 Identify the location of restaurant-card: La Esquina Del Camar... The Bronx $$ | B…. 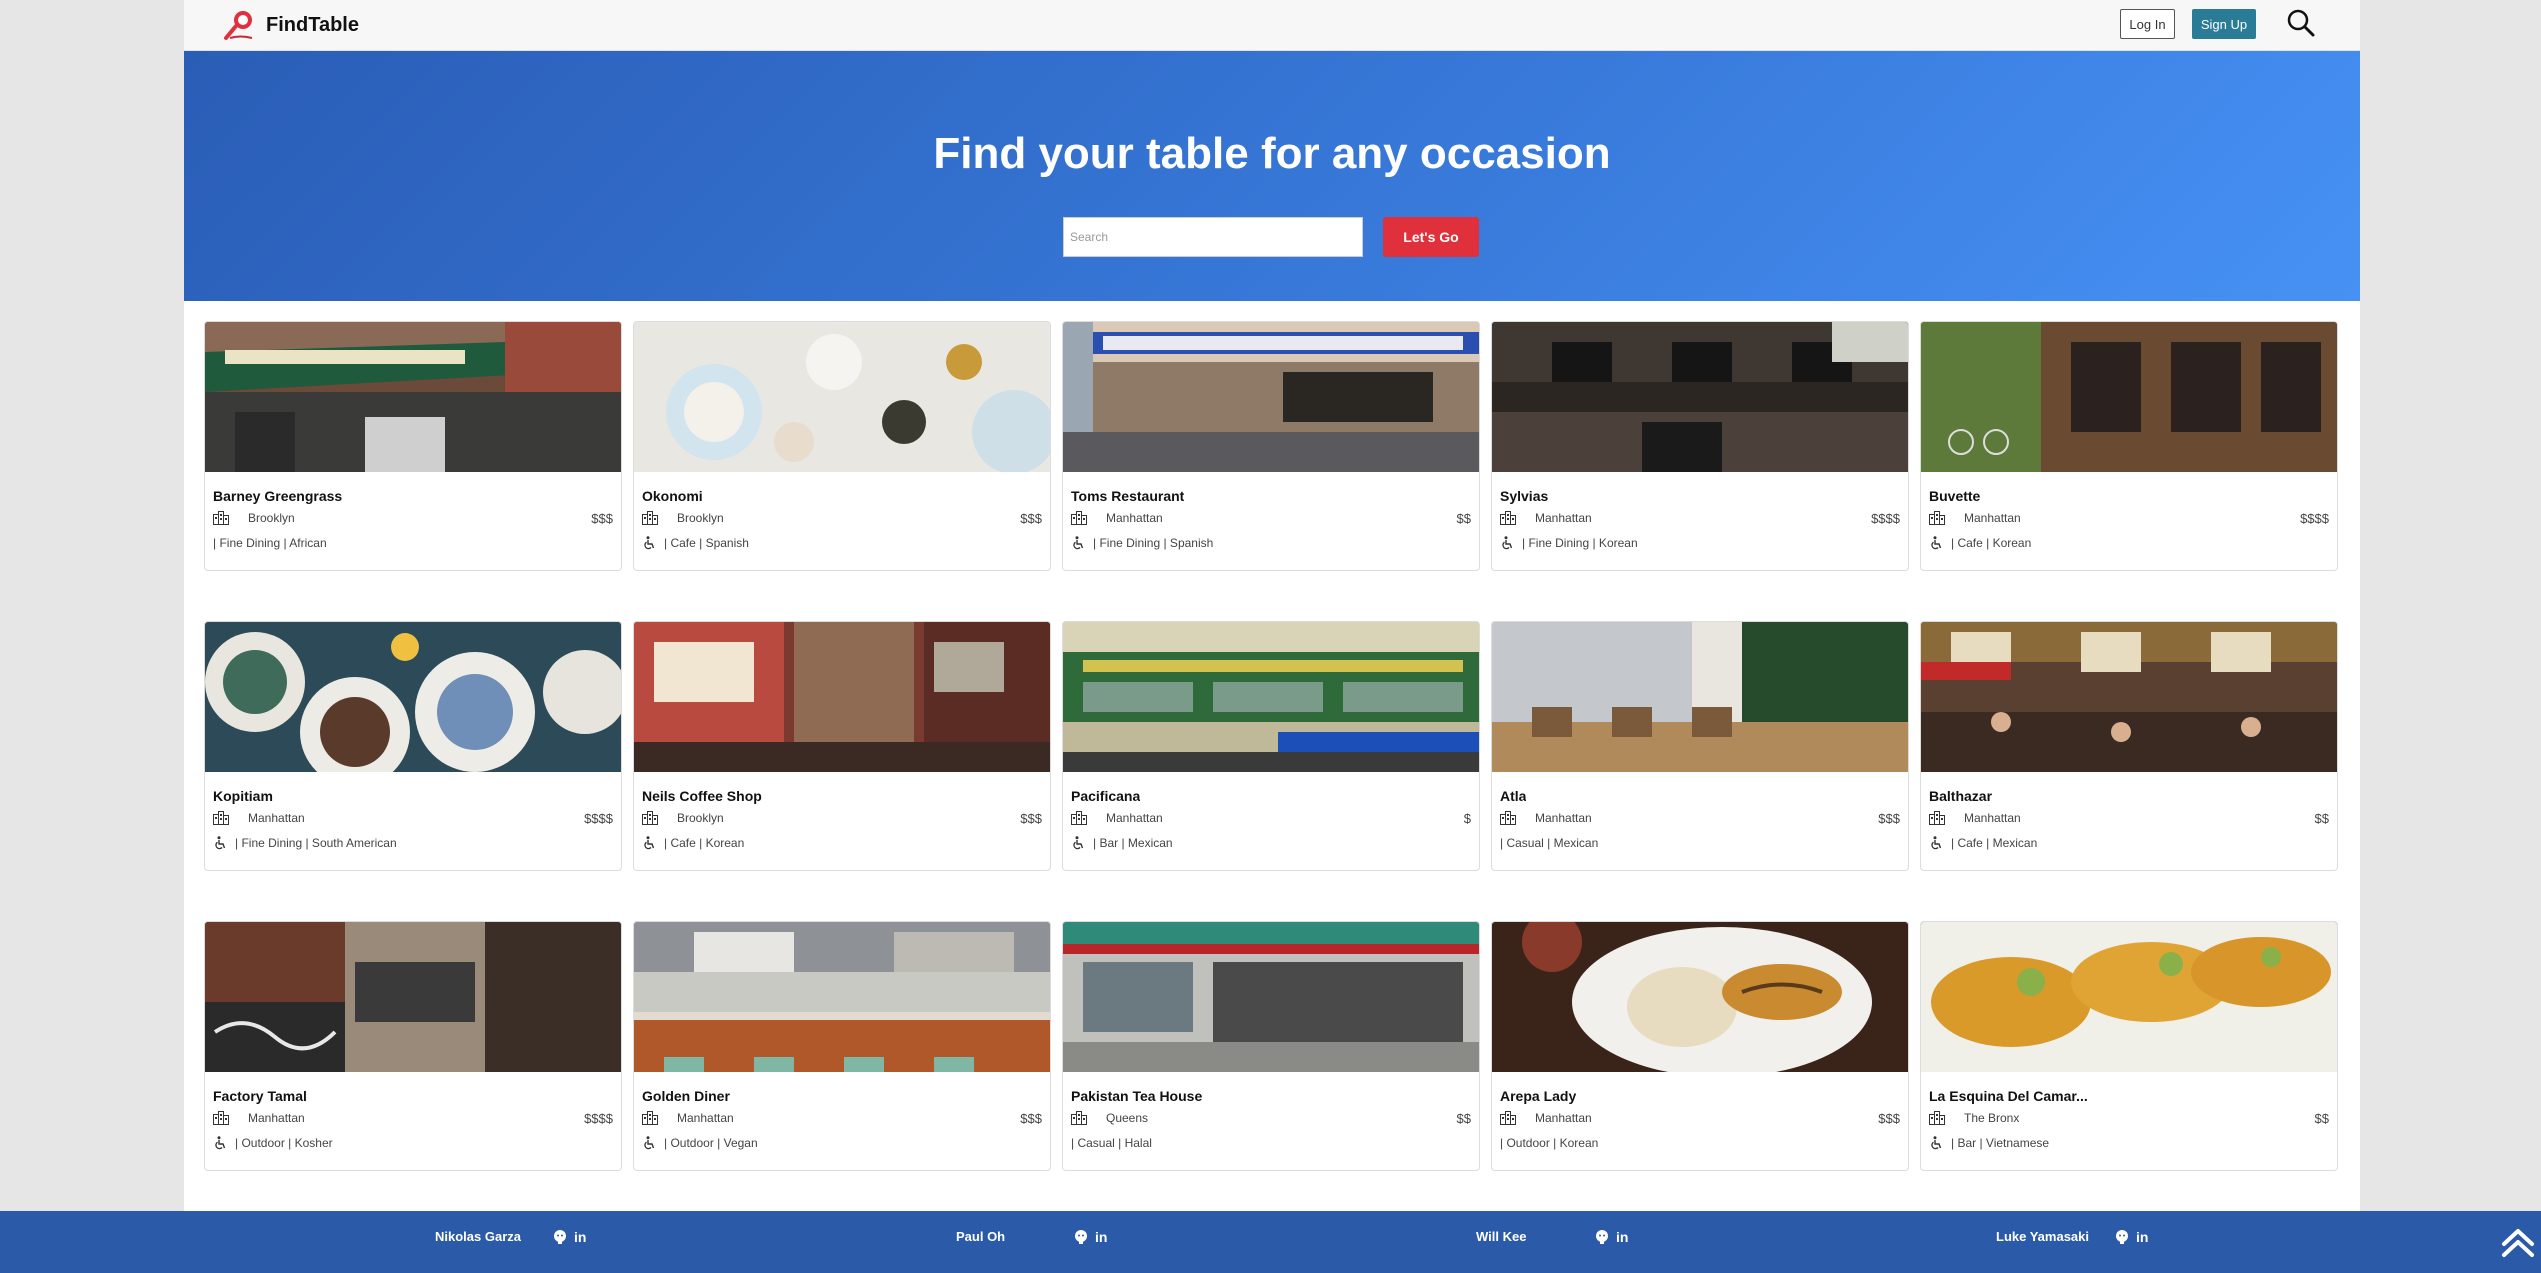
(2129, 1046).